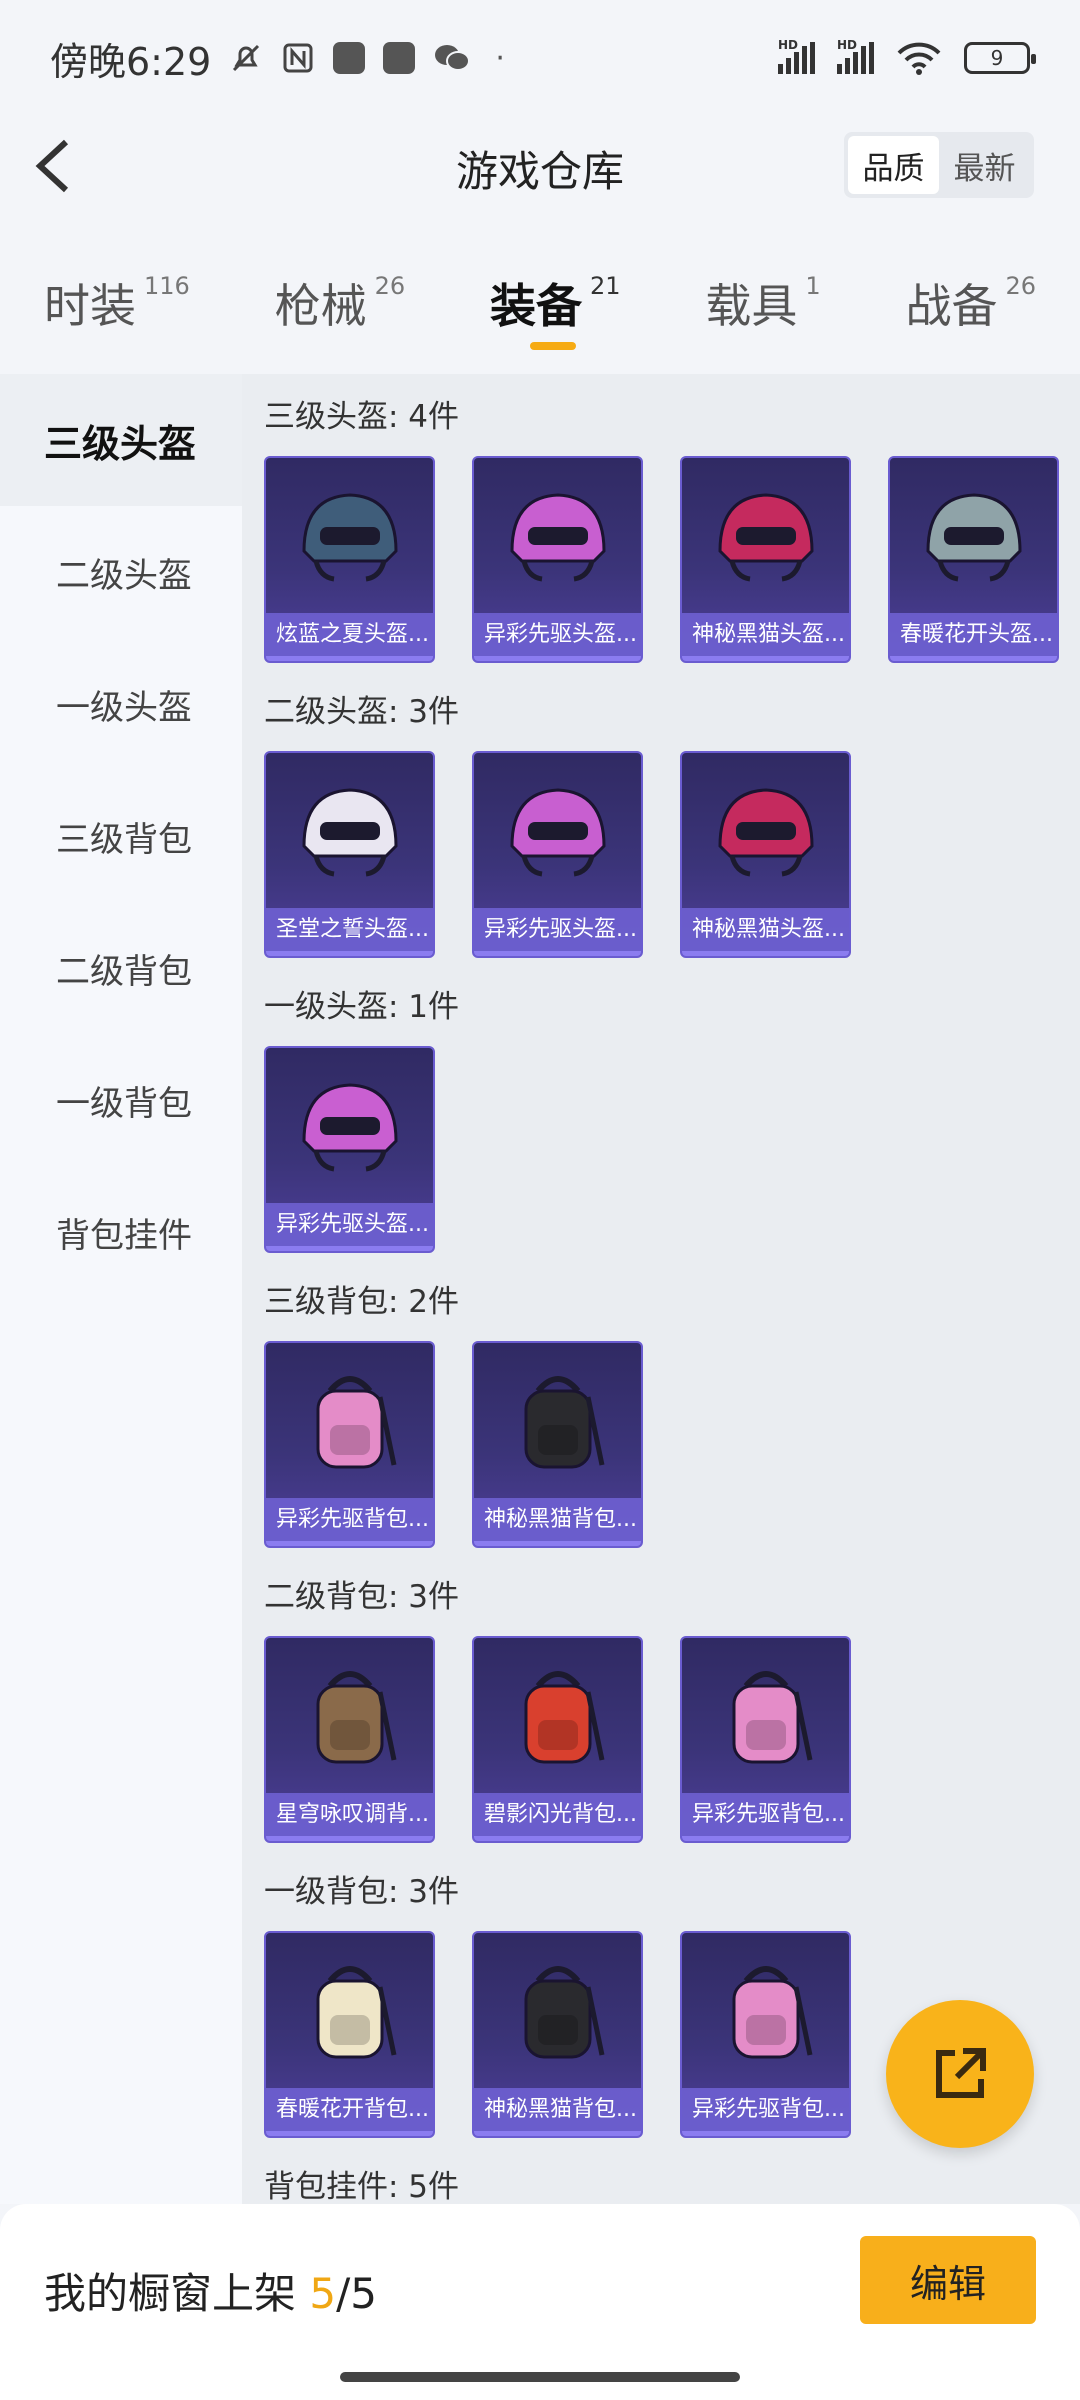  I want to click on active-tab-indicator, so click(552, 346).